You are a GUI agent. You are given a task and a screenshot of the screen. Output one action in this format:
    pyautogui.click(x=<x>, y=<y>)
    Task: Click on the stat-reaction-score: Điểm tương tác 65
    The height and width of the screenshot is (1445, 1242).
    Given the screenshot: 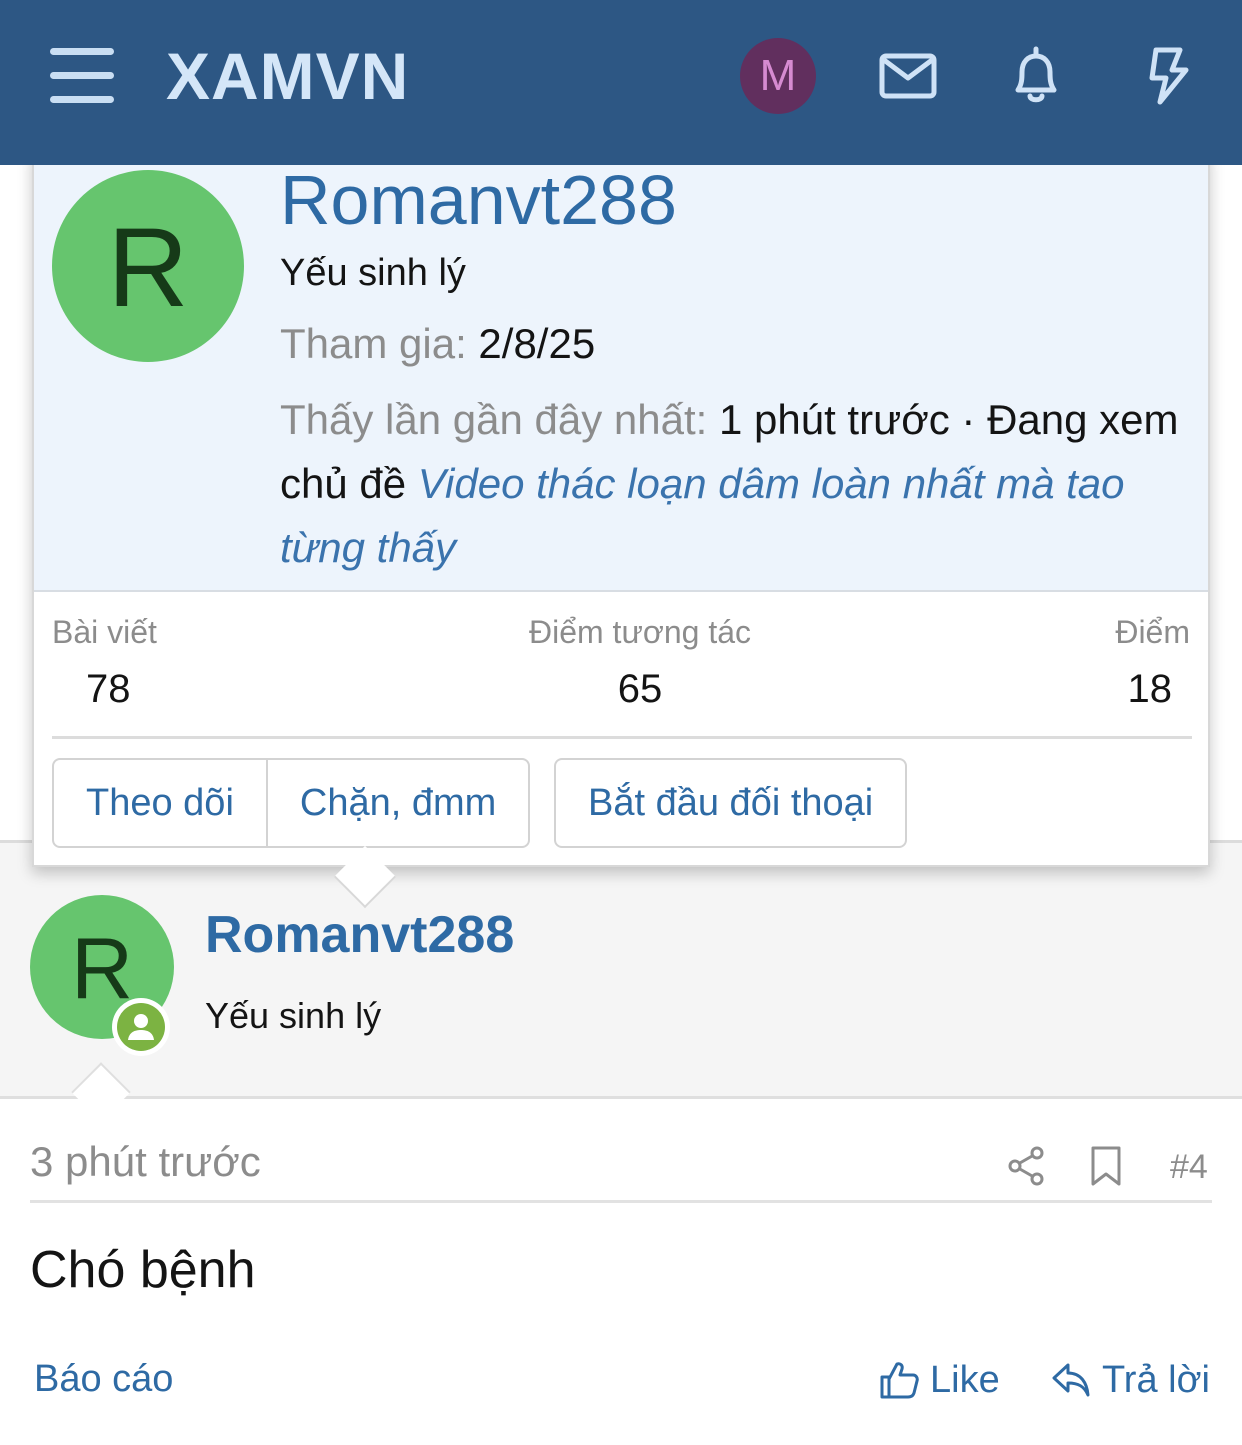 What is the action you would take?
    pyautogui.click(x=640, y=663)
    